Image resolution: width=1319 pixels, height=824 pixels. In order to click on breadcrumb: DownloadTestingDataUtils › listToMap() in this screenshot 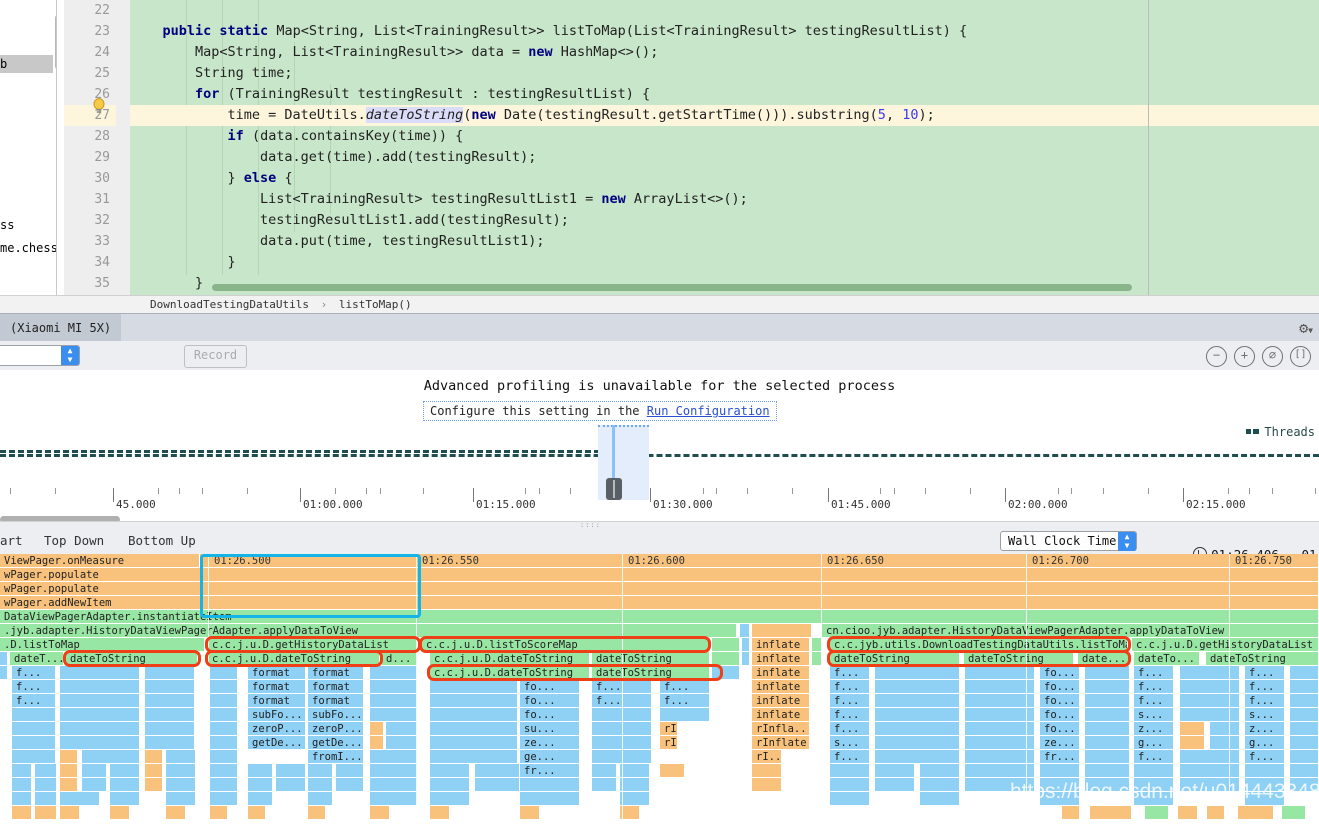, I will do `click(691, 304)`.